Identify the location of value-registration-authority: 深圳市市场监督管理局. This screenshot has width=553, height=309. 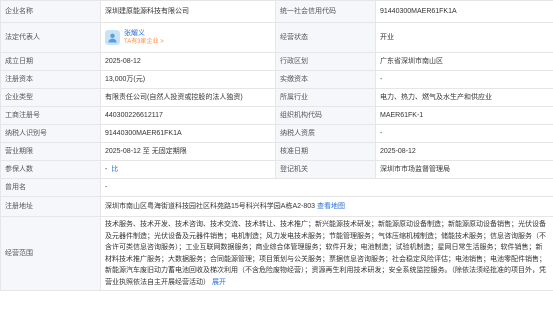
(464, 169).